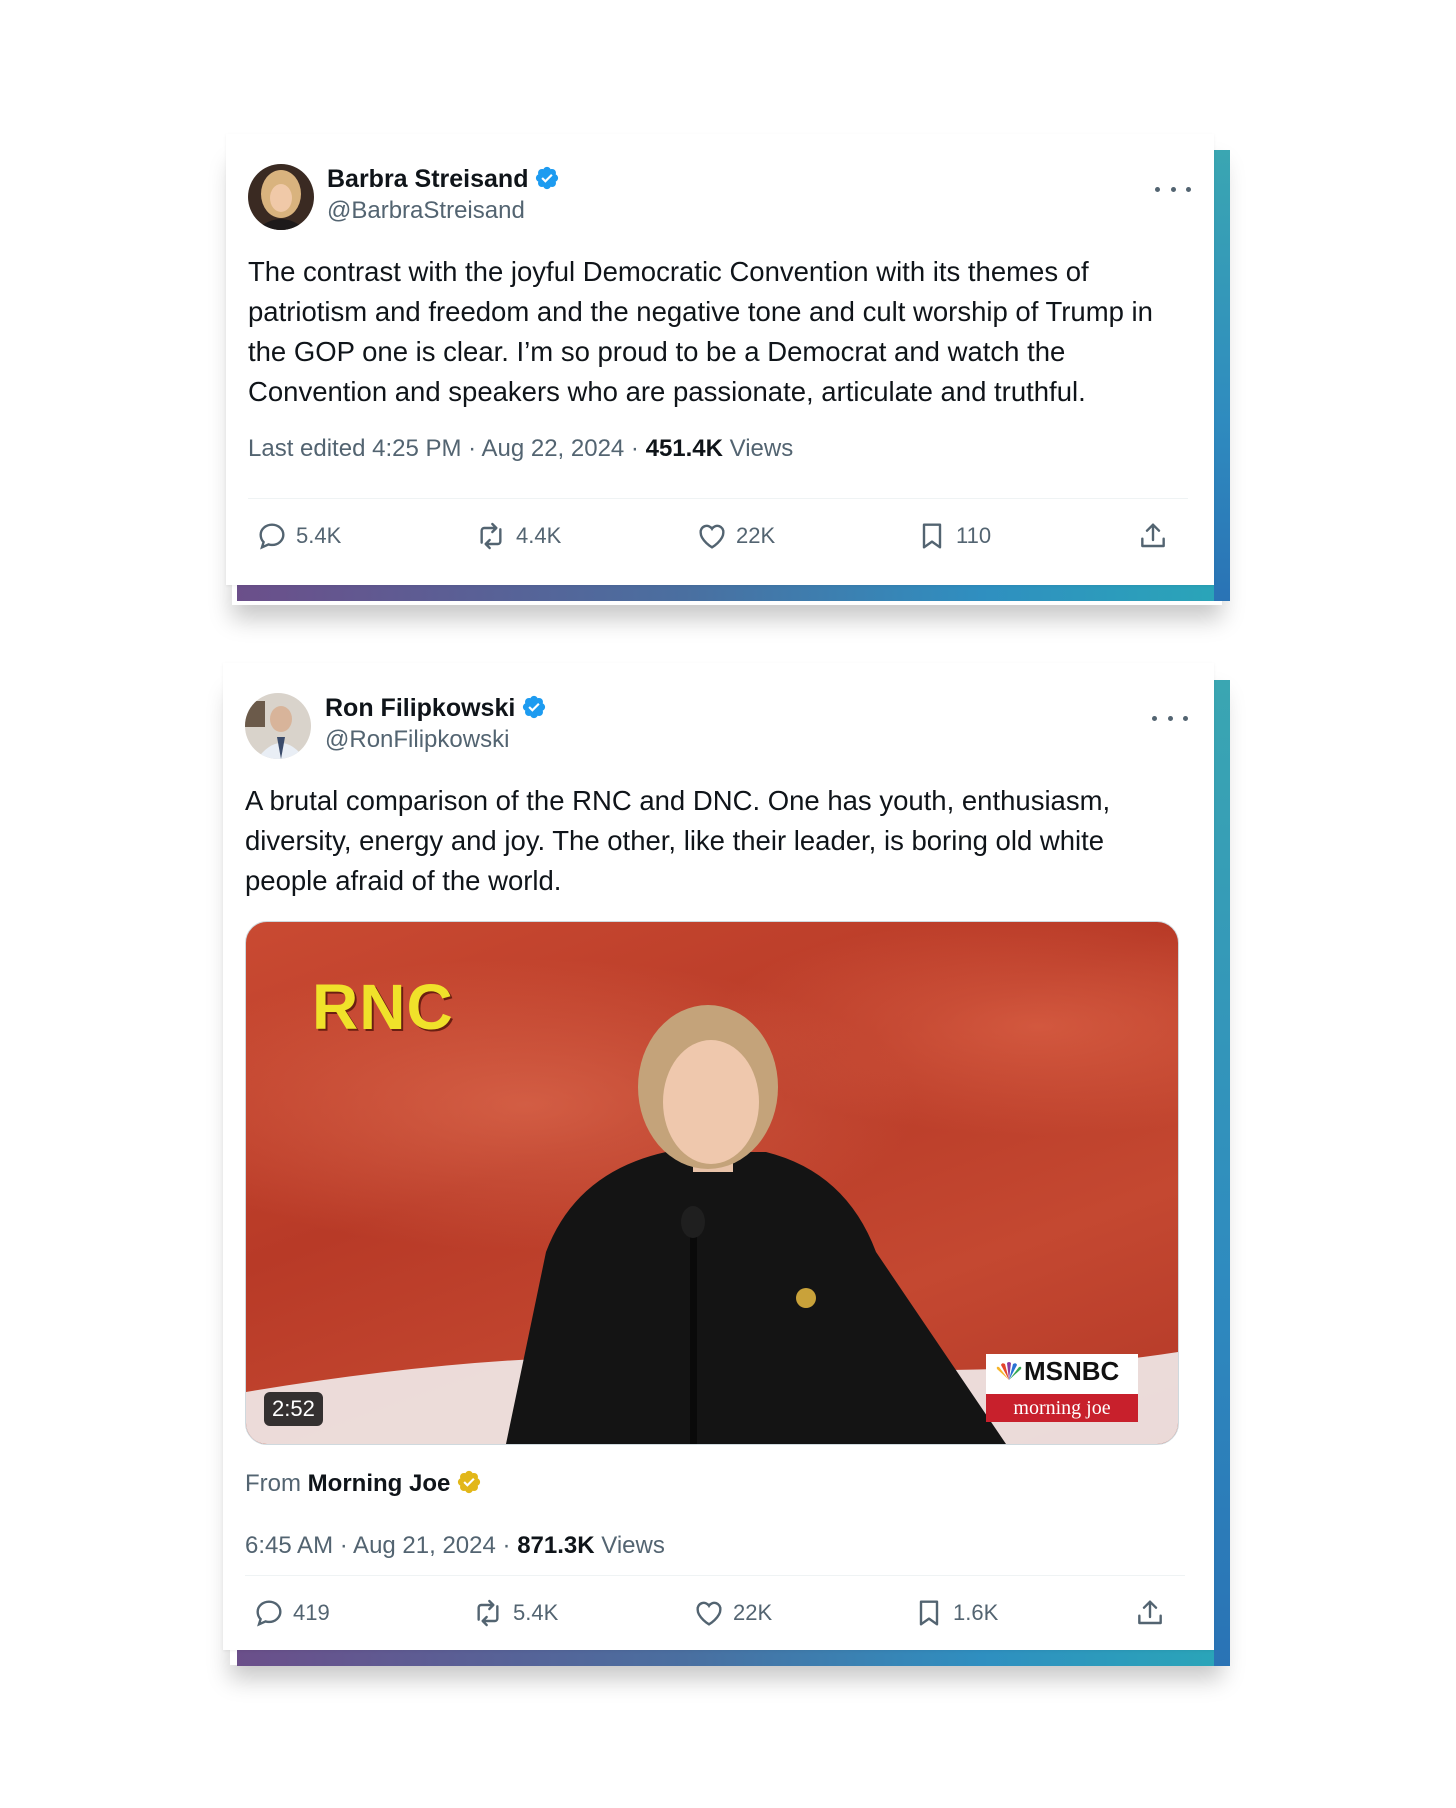 Image resolution: width=1456 pixels, height=1808 pixels. I want to click on views-count: 871.3K, so click(556, 1545).